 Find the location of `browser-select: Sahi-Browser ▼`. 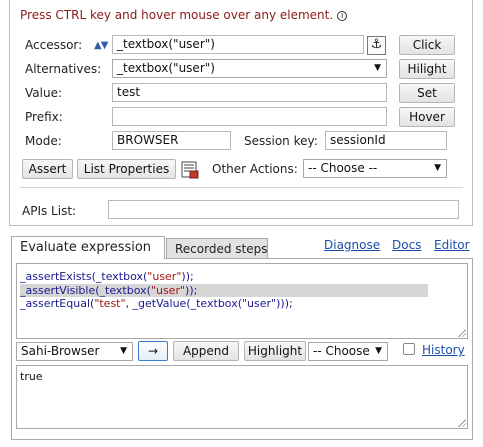

browser-select: Sahi-Browser ▼ is located at coordinates (74, 351).